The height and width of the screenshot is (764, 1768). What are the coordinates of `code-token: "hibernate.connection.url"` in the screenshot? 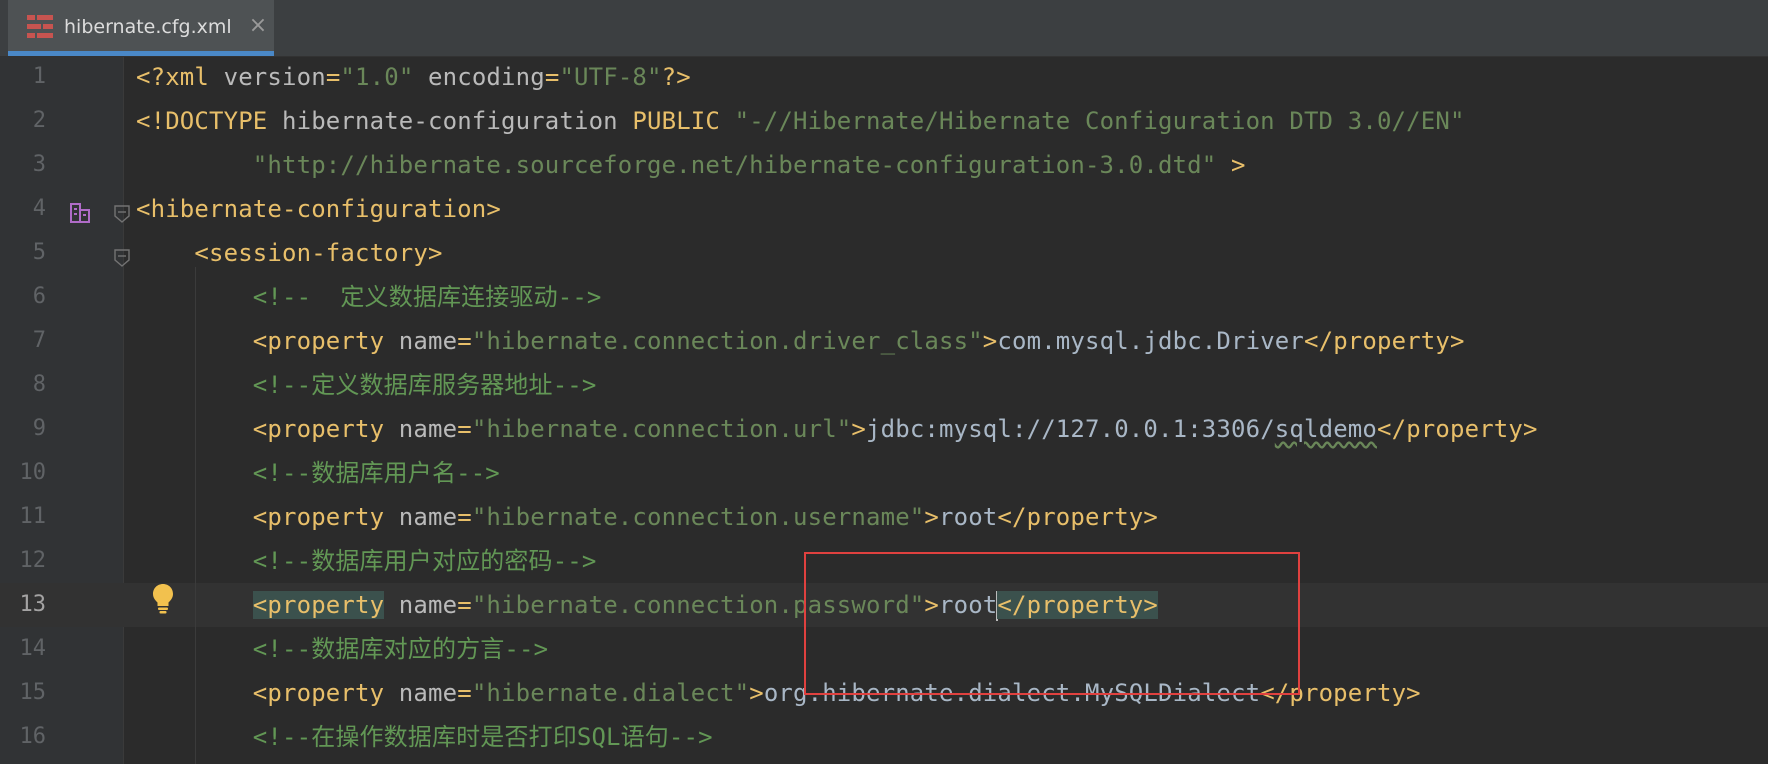 It's located at (661, 429).